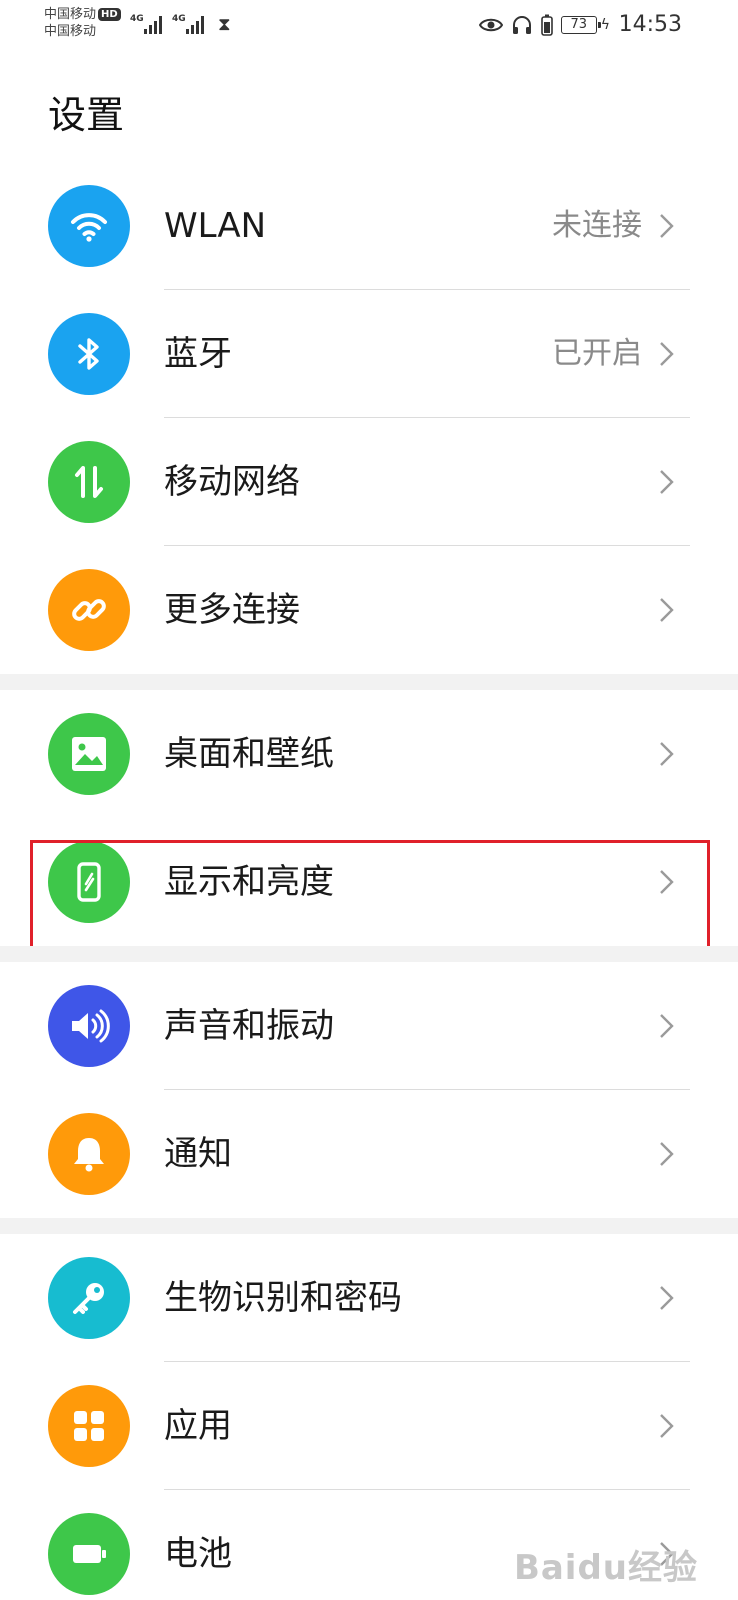  I want to click on link-icon, so click(89, 610).